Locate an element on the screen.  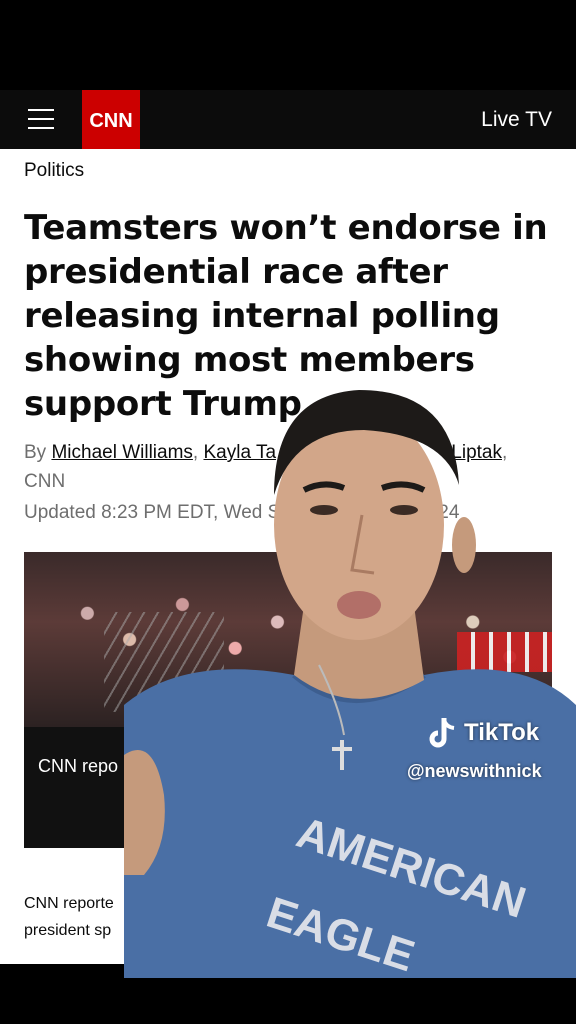
tiktok-watermark: TikTok is located at coordinates (482, 733).